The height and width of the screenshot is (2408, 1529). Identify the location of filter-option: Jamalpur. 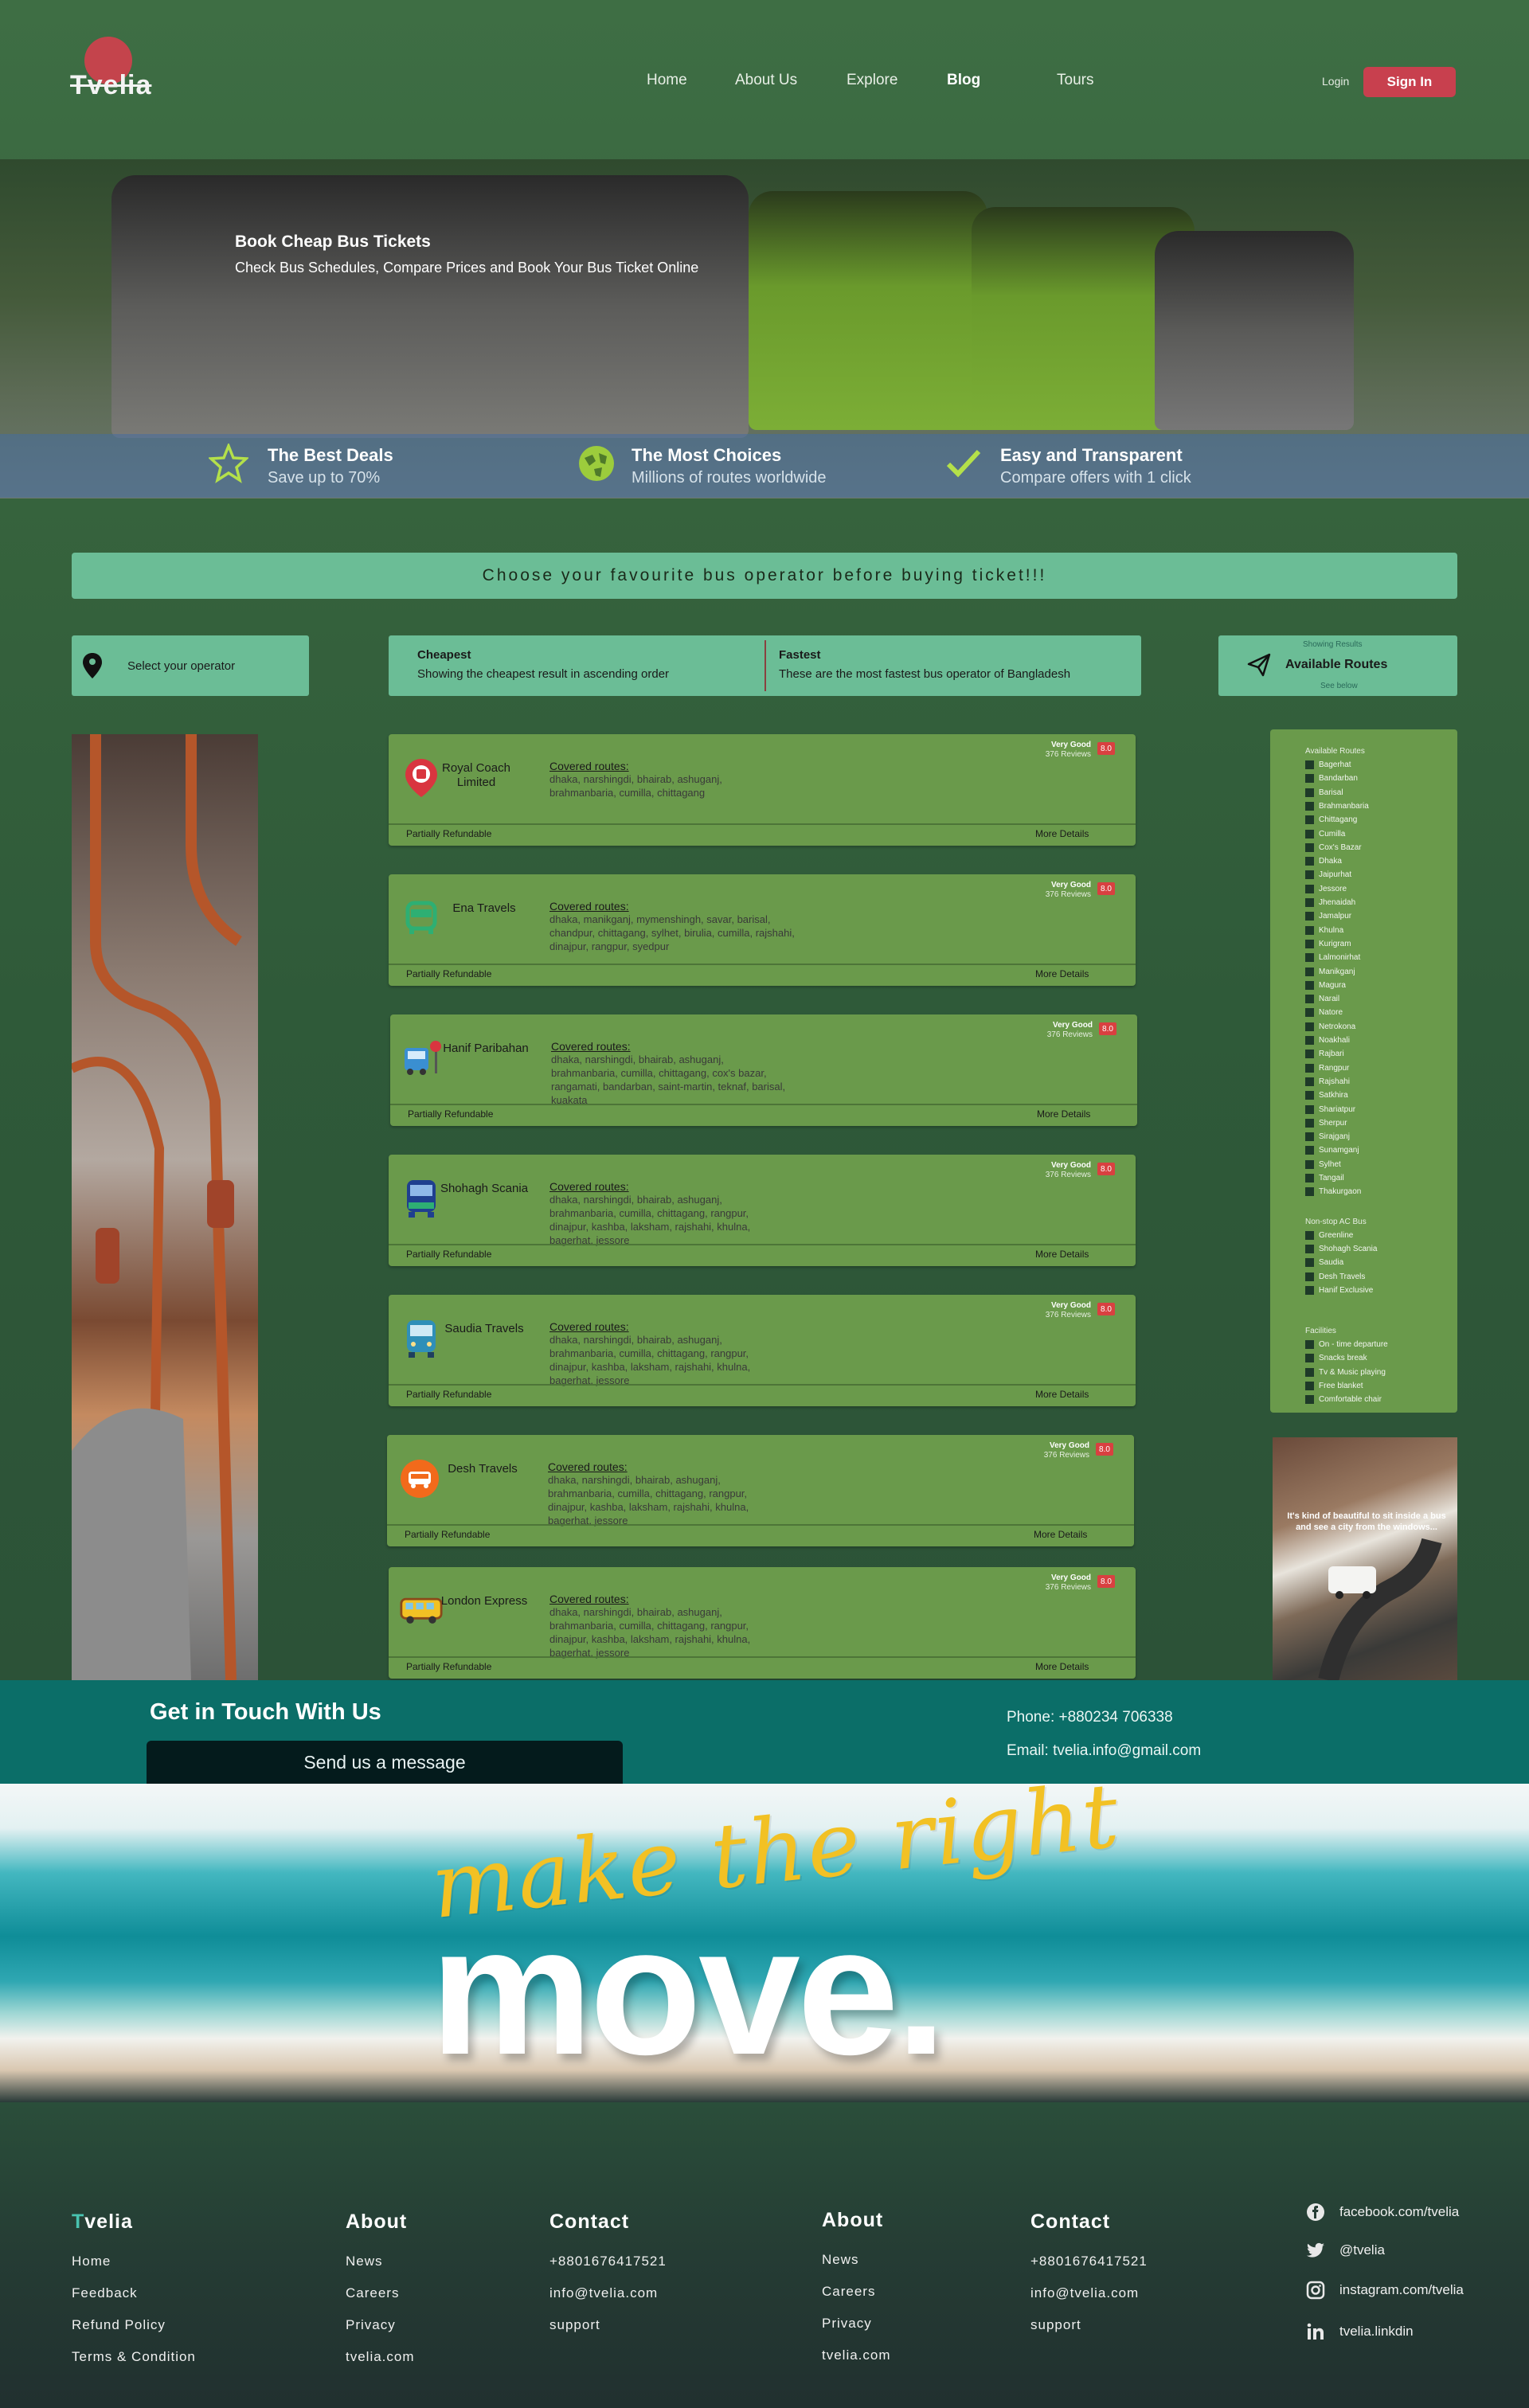
(1328, 916).